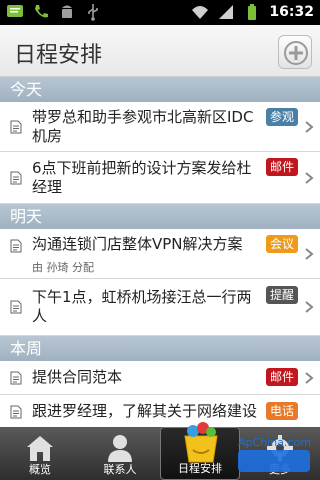  Describe the element at coordinates (280, 448) in the screenshot. I see `gear-icon` at that location.